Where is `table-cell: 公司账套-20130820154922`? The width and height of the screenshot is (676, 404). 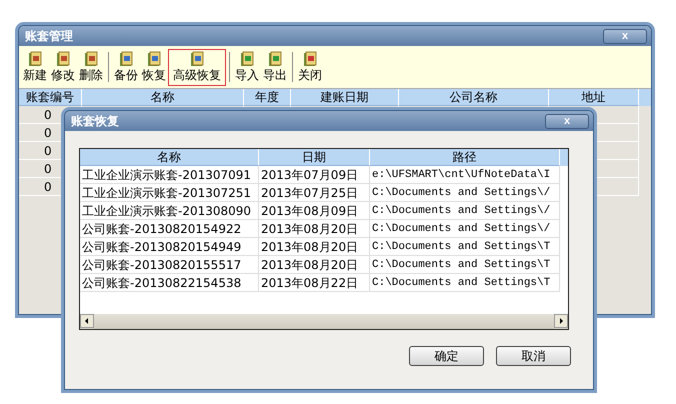
table-cell: 公司账套-20130820154922 is located at coordinates (169, 229).